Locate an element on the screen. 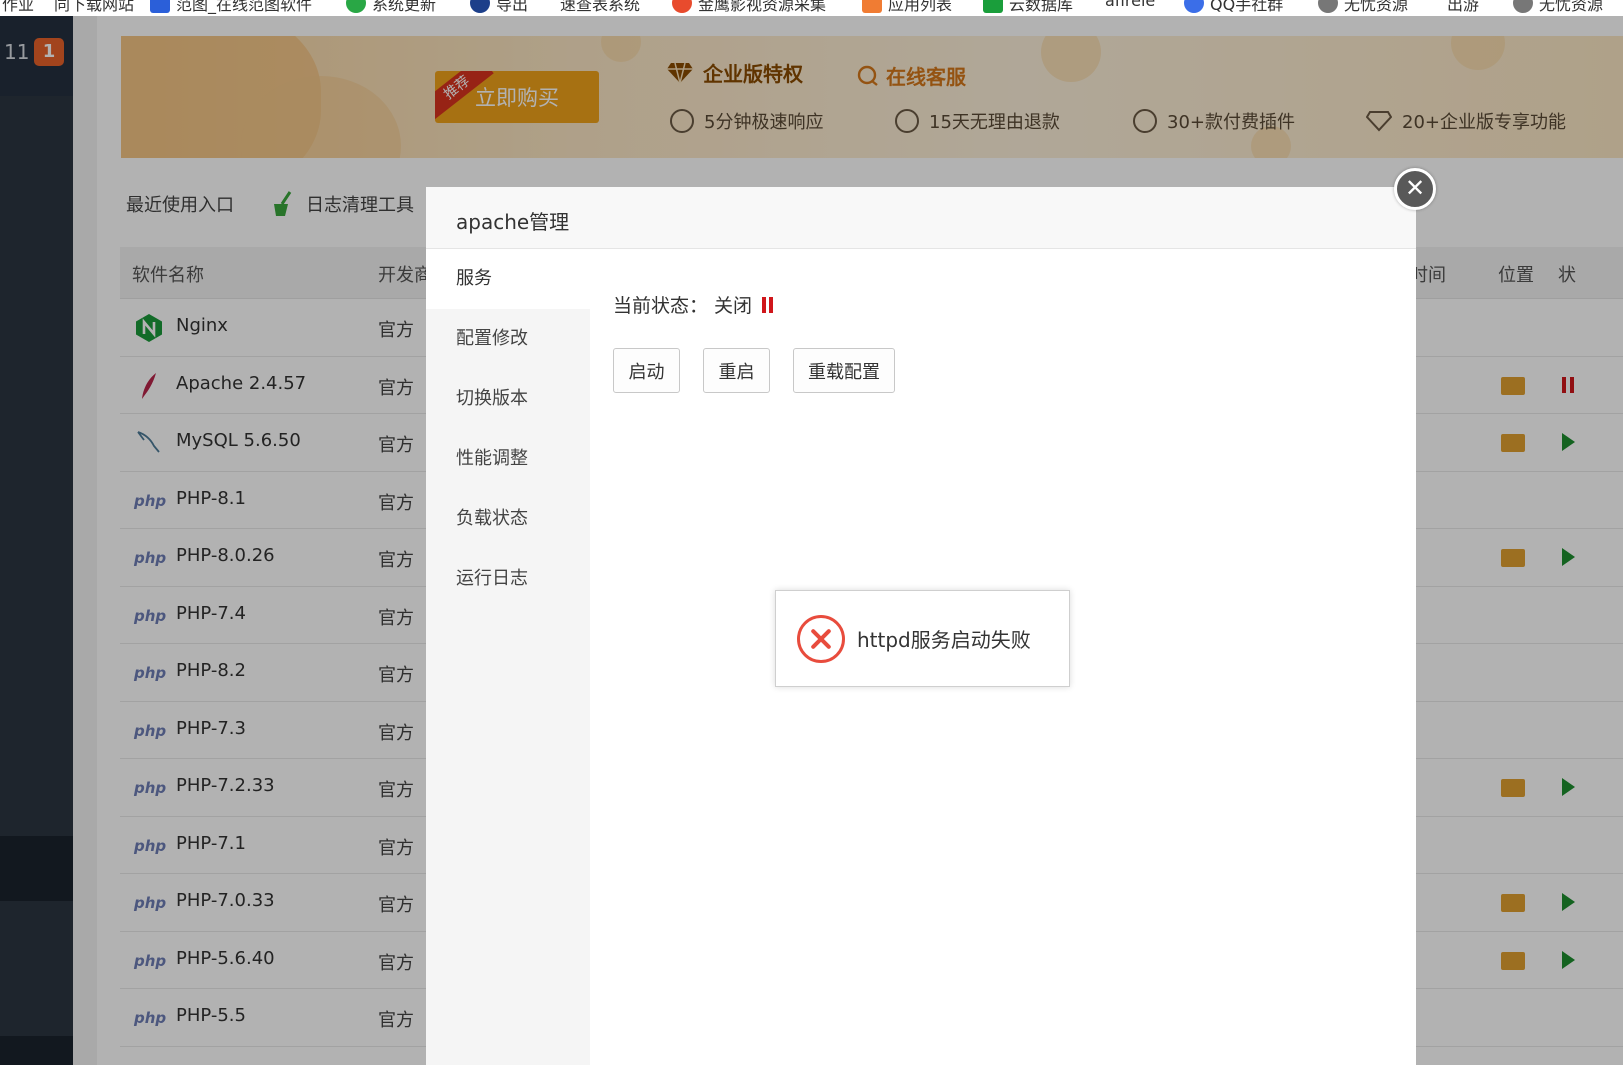  bookmark-item: 同下载网站 is located at coordinates (94, 7).